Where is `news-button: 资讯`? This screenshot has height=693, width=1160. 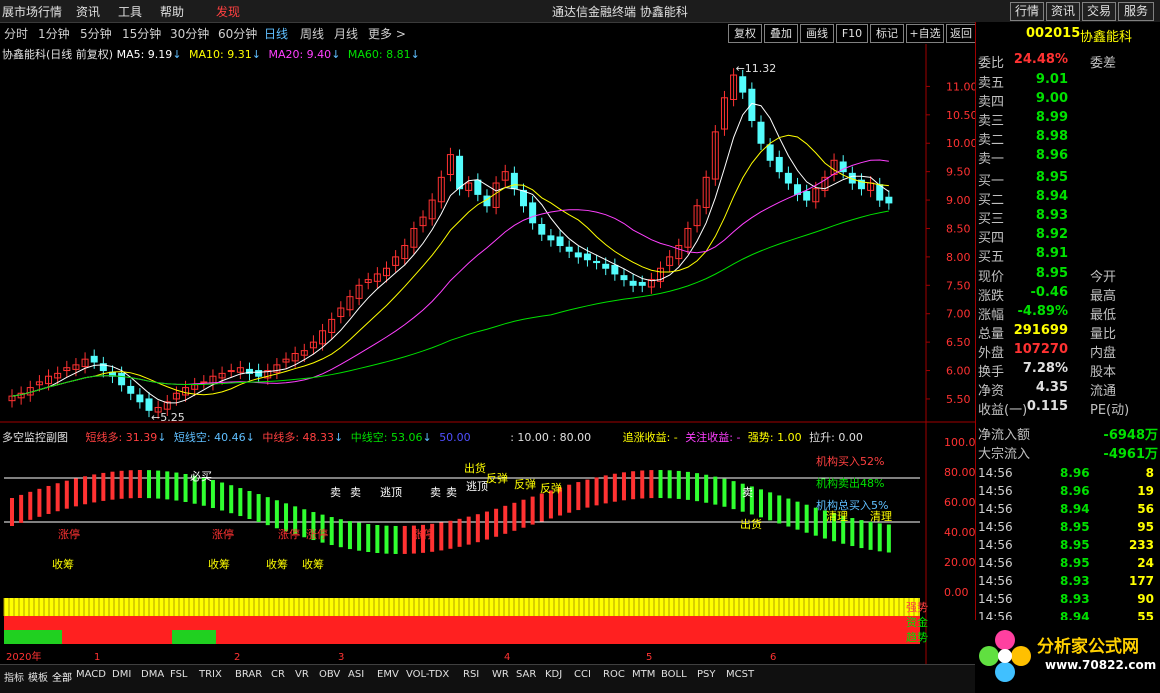
news-button: 资讯 is located at coordinates (1063, 11).